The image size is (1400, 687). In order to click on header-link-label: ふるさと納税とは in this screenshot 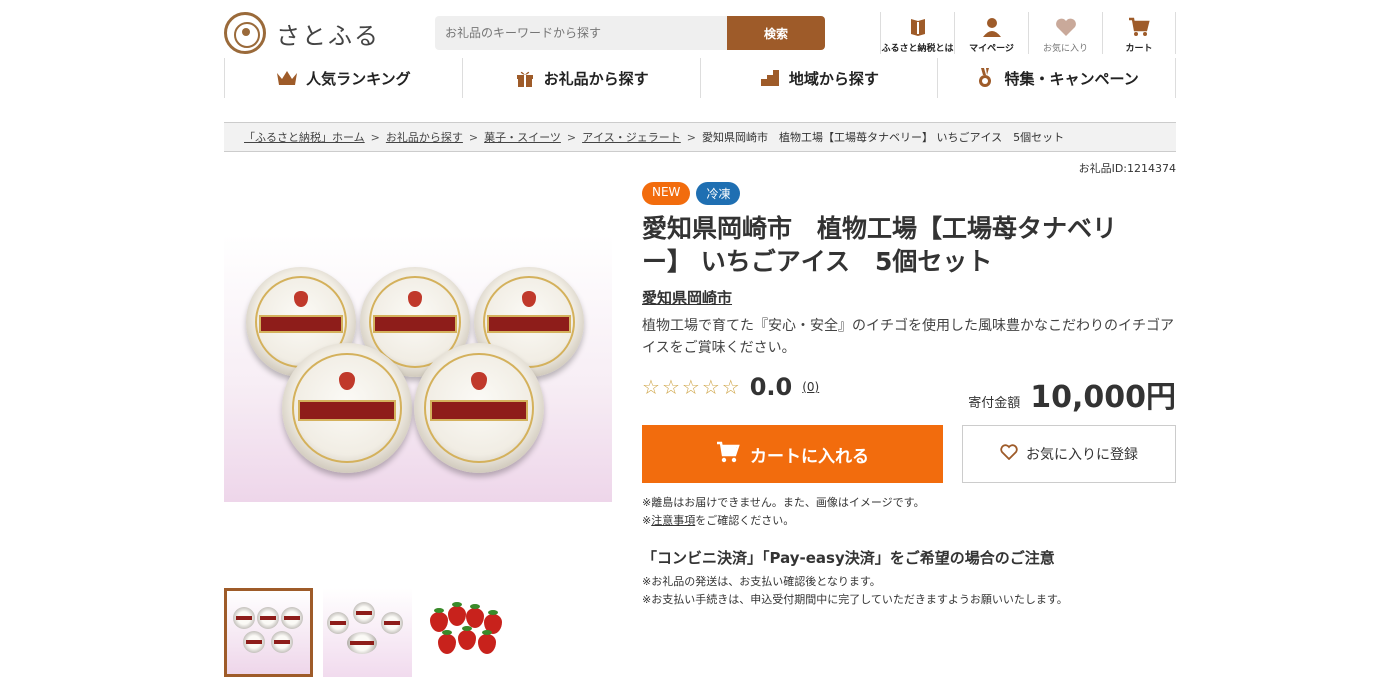, I will do `click(917, 49)`.